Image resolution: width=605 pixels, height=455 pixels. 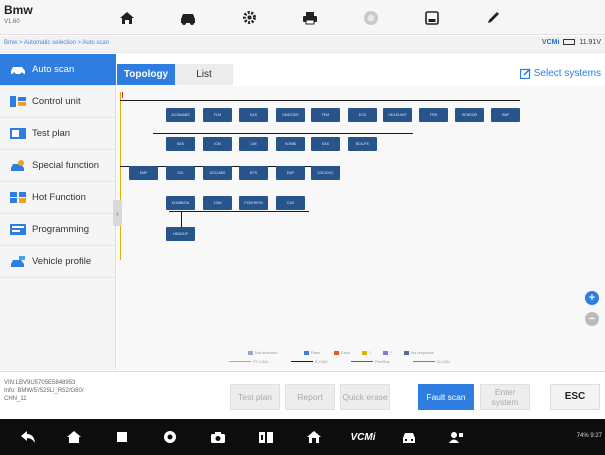 What do you see at coordinates (592, 298) in the screenshot?
I see `zoom-in-button: +` at bounding box center [592, 298].